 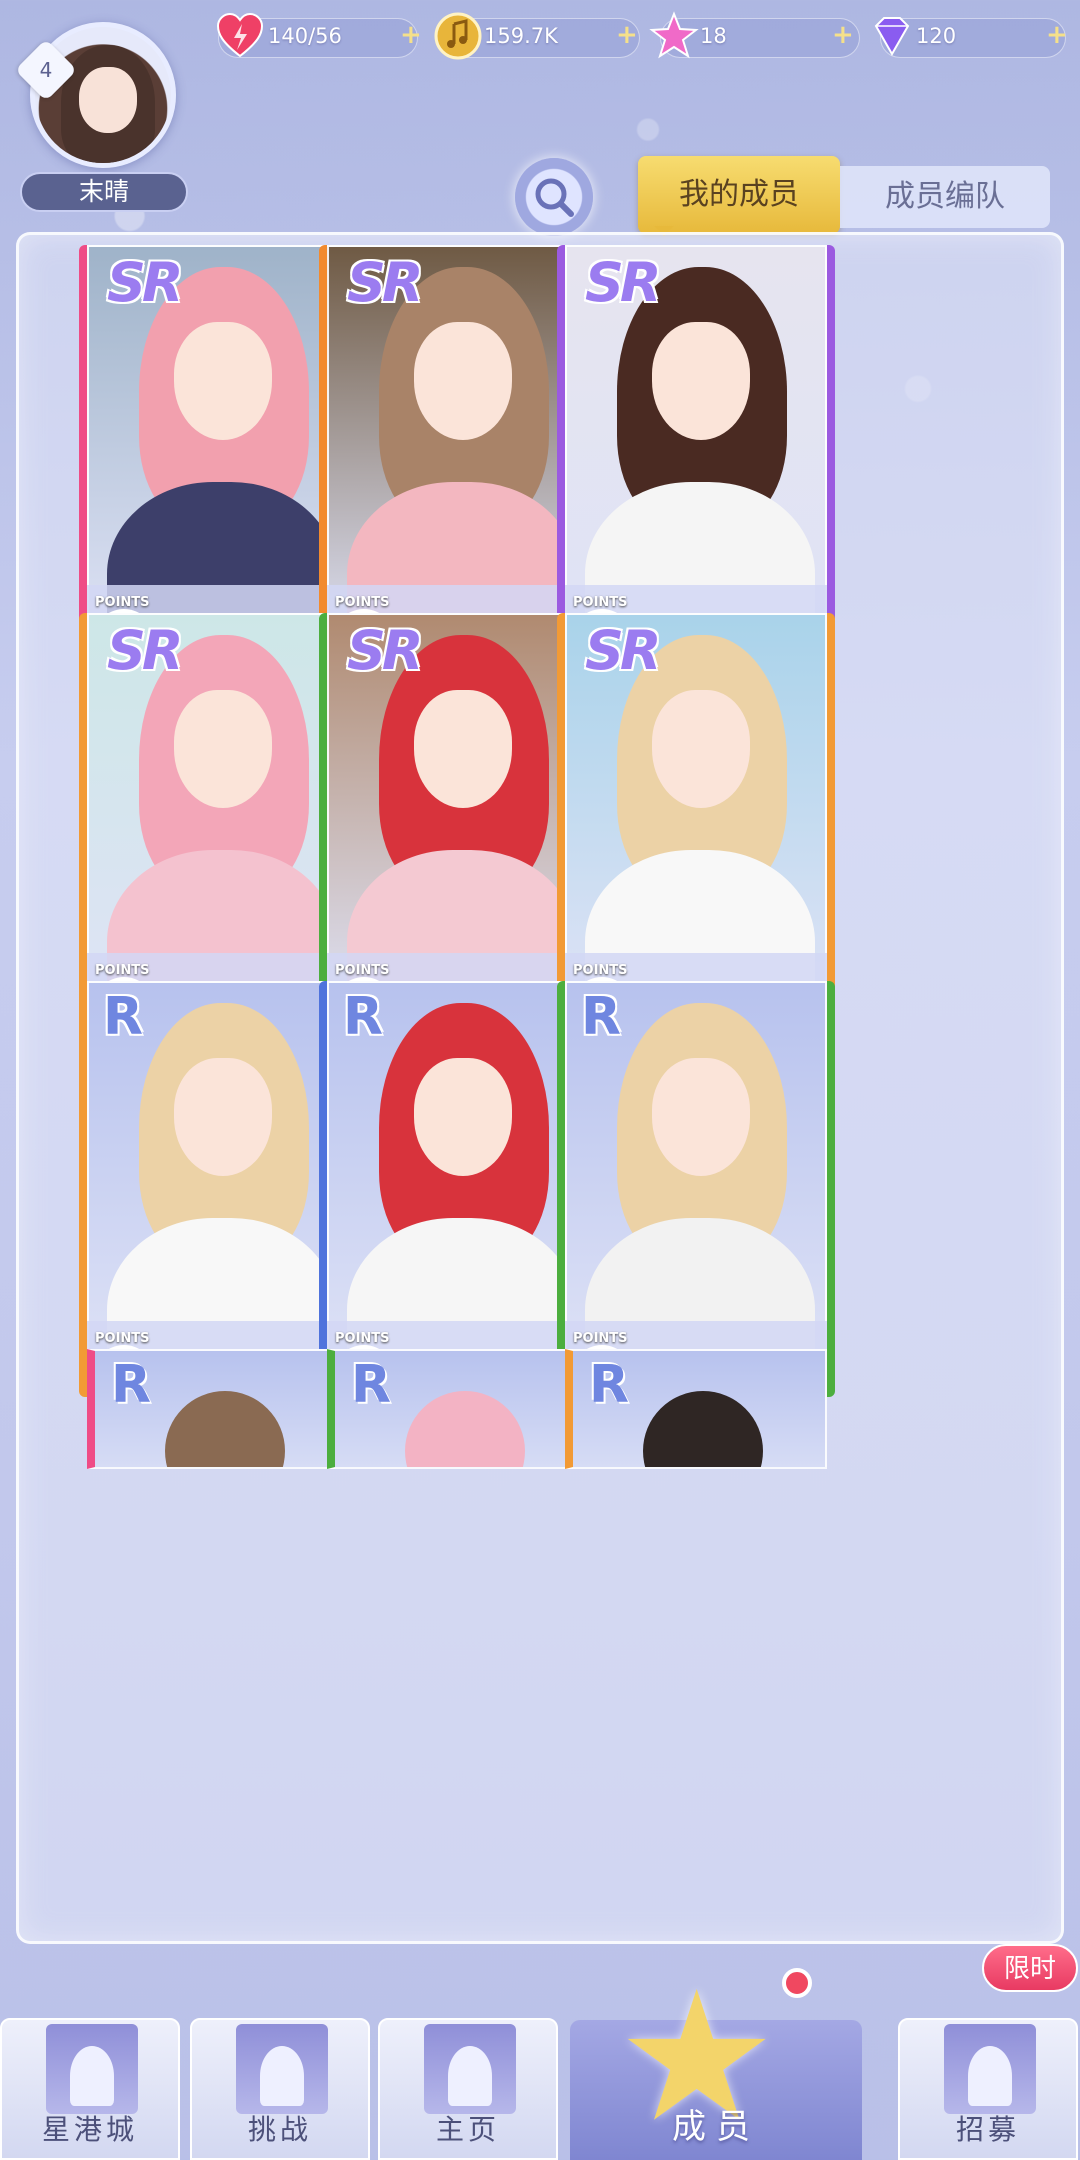 I want to click on nav-home: 主页, so click(x=468, y=2089).